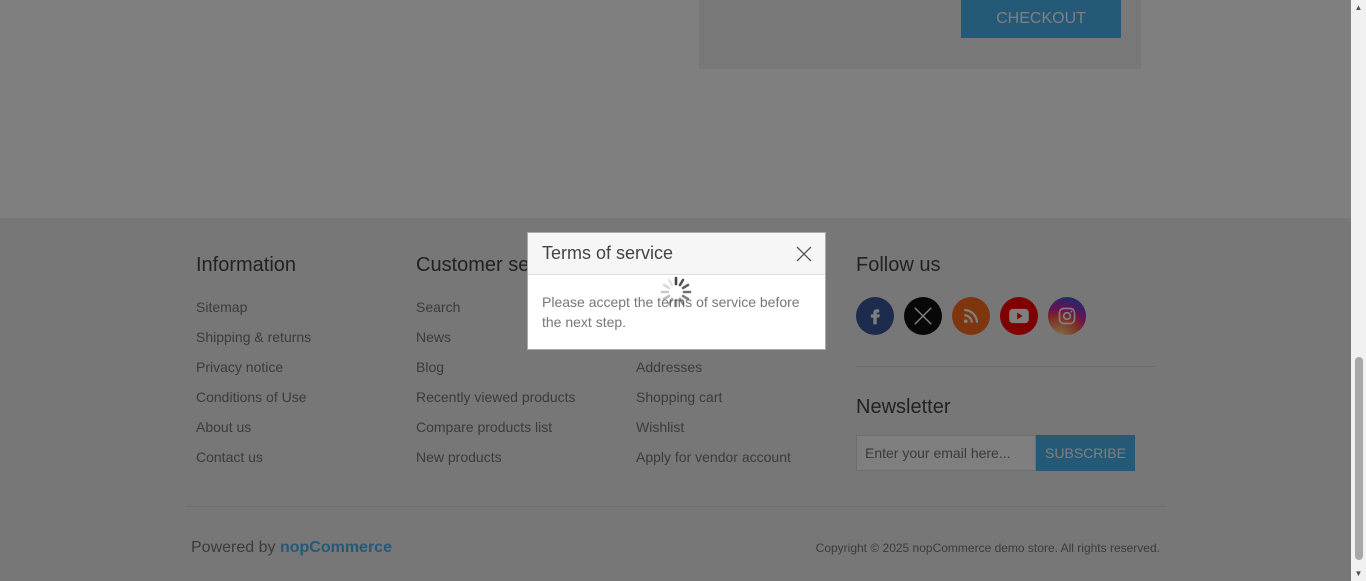  What do you see at coordinates (1359, 458) in the screenshot?
I see `scrollbar-thumb` at bounding box center [1359, 458].